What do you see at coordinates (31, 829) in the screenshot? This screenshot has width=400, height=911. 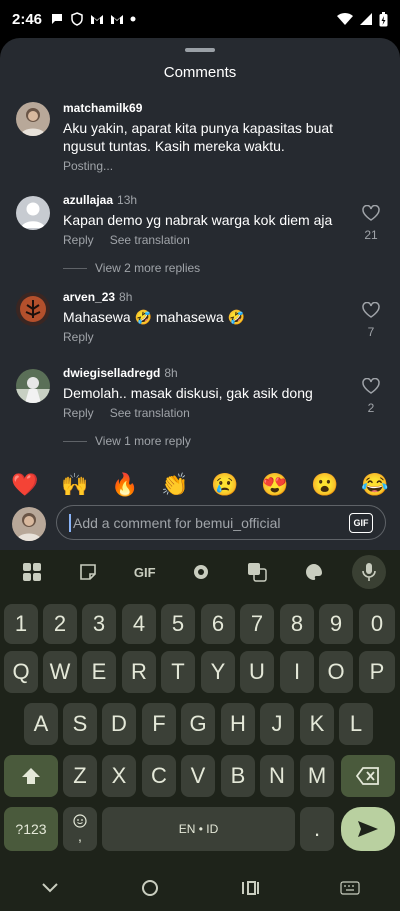 I see `symbols-key: ?123` at bounding box center [31, 829].